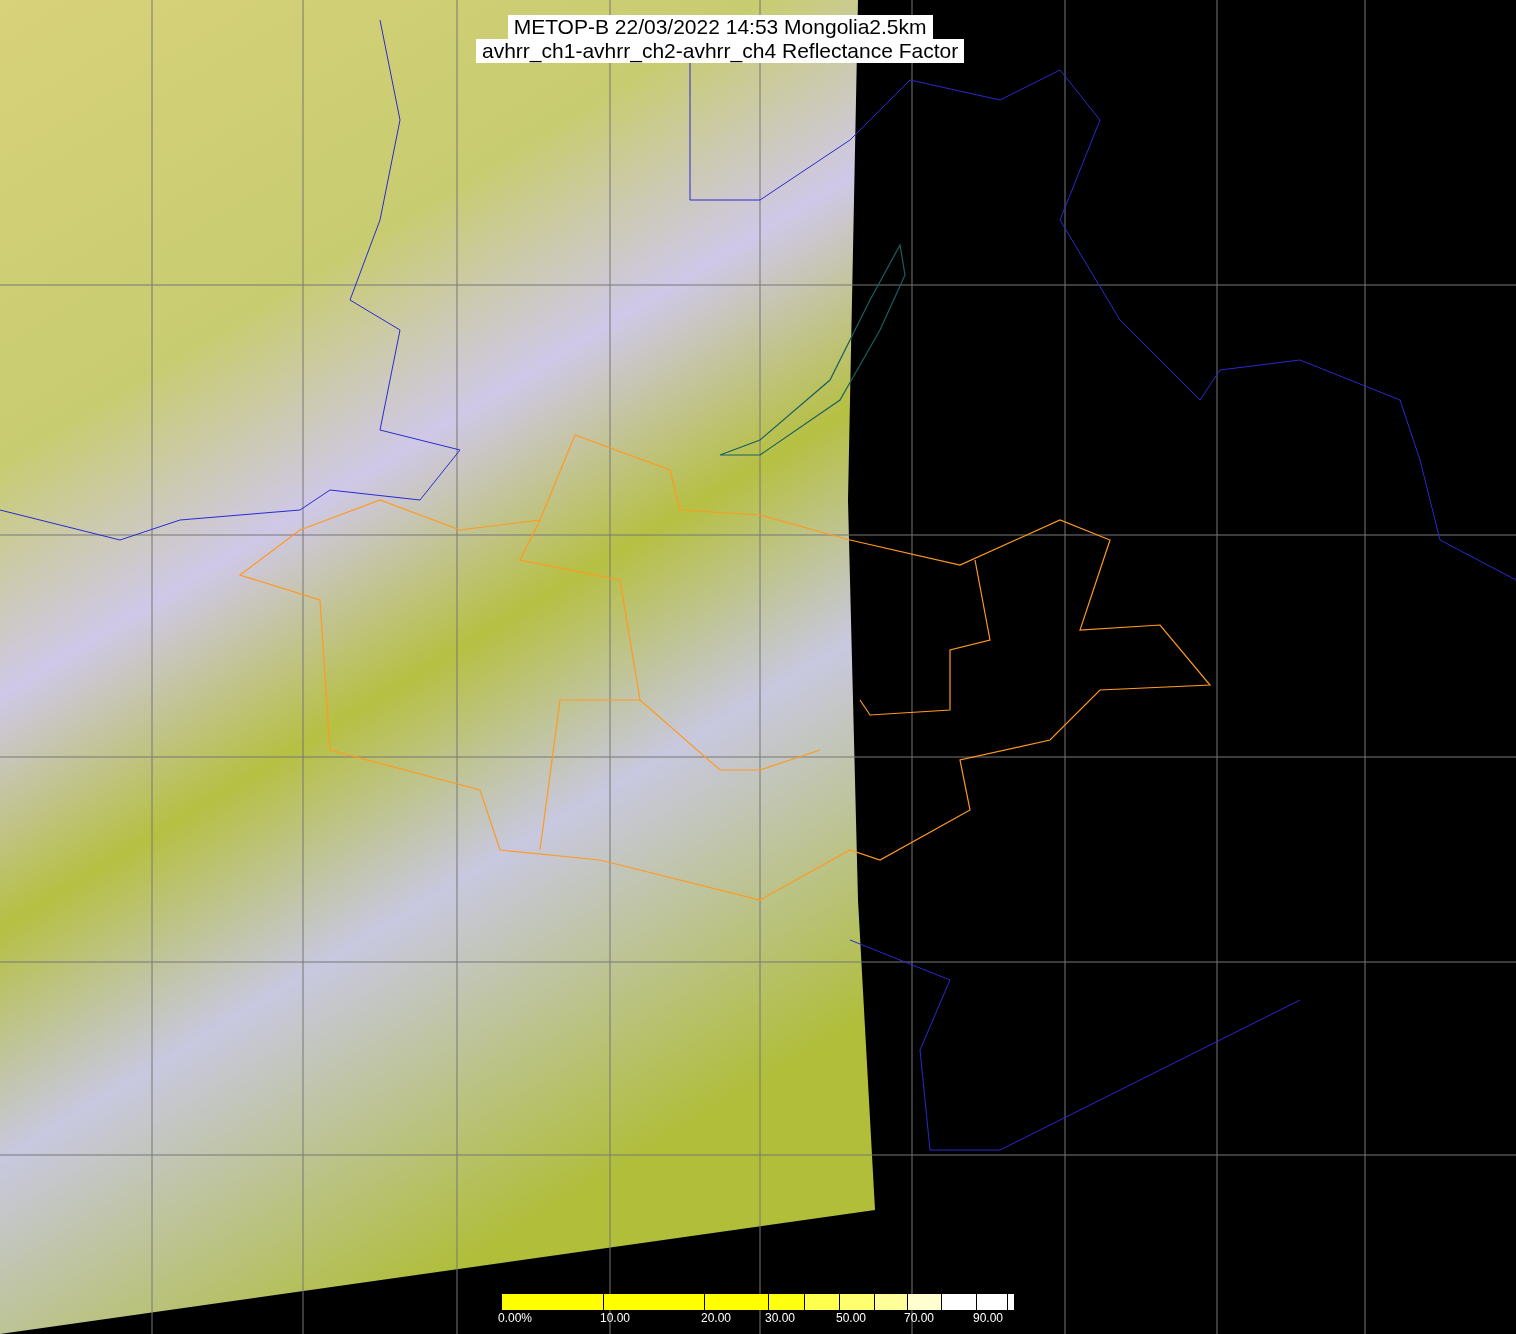 The height and width of the screenshot is (1334, 1516). Describe the element at coordinates (919, 1318) in the screenshot. I see `scale-label: 70.00` at that location.